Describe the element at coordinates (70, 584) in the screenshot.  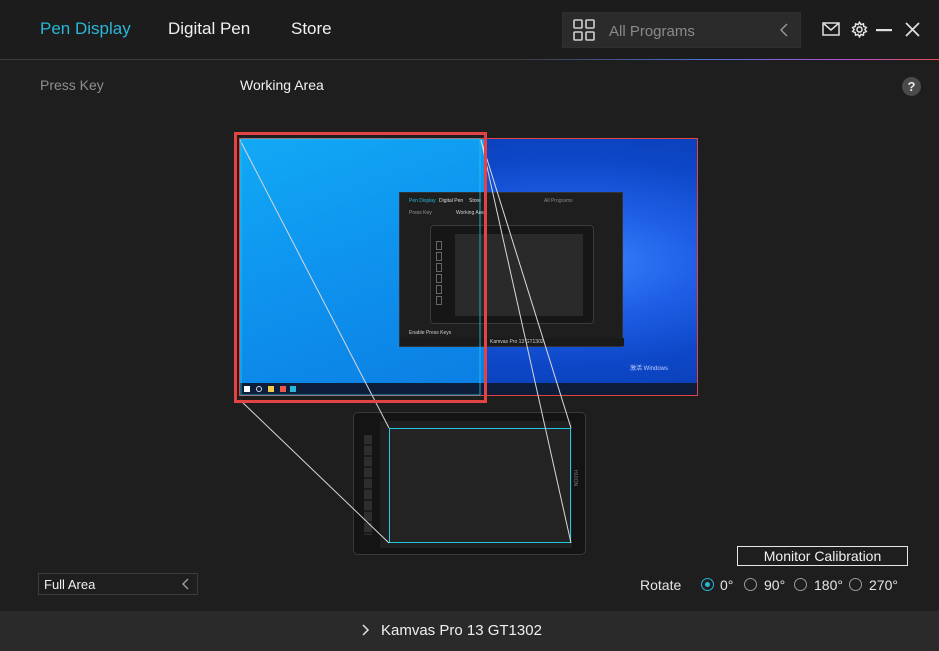
I see `area-select-value: Full Area` at that location.